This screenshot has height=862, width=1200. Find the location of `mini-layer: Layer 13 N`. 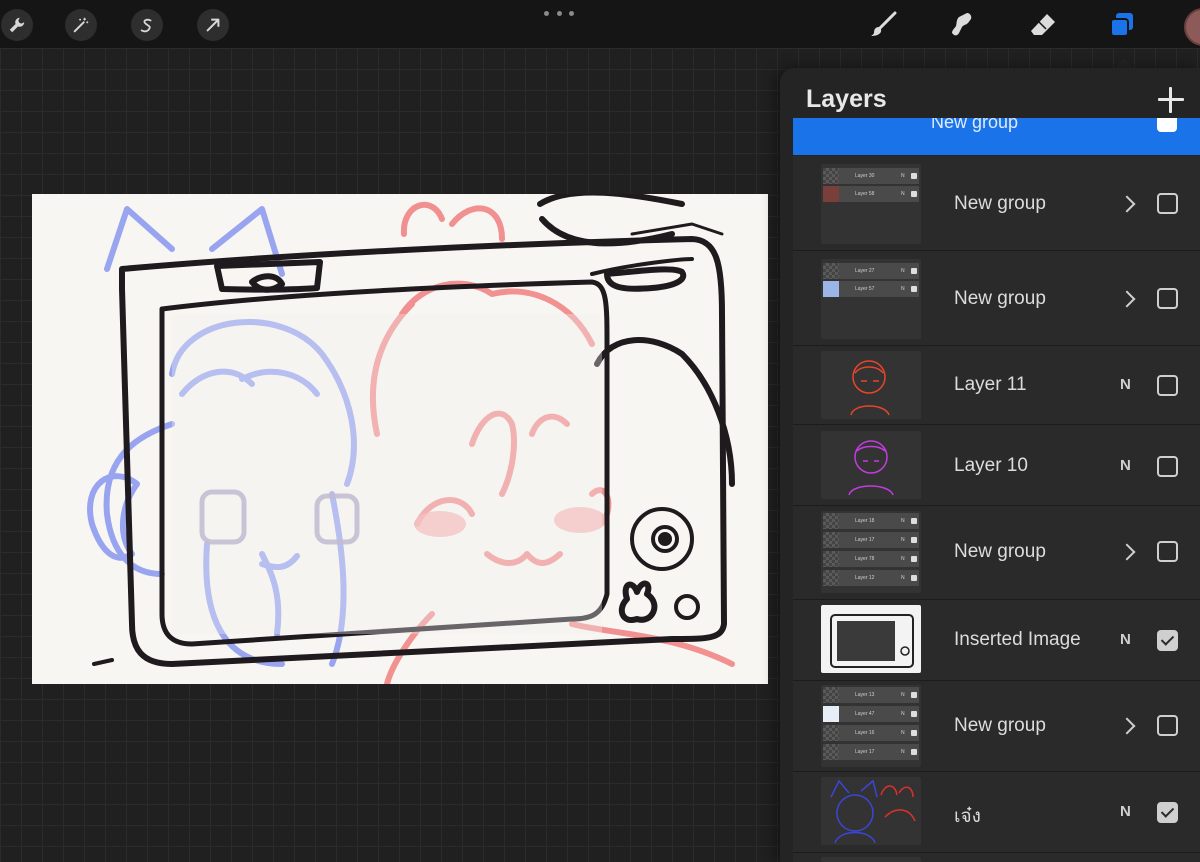

mini-layer: Layer 13 N is located at coordinates (871, 695).